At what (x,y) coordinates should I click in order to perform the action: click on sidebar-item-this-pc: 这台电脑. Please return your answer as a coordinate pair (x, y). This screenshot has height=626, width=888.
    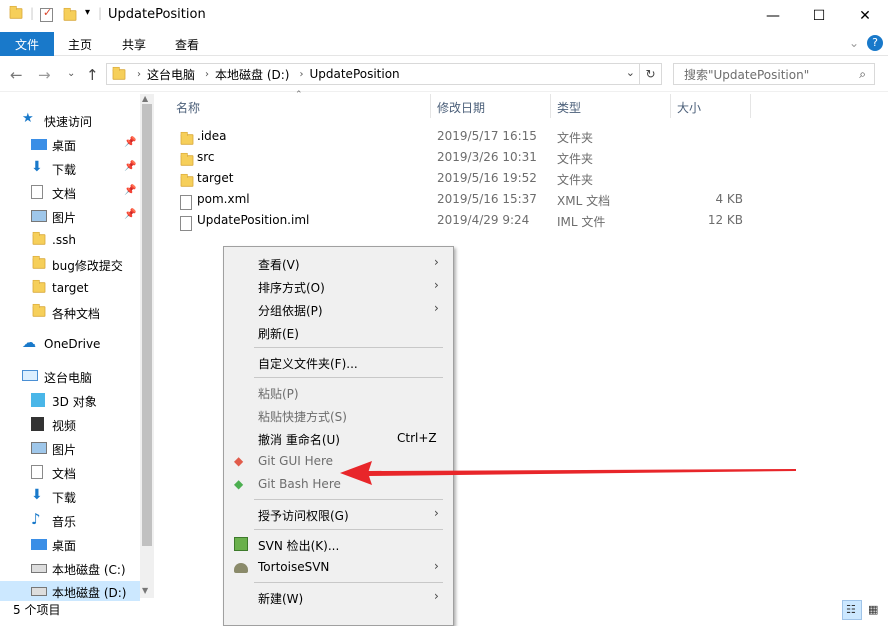
    Looking at the image, I should click on (70, 376).